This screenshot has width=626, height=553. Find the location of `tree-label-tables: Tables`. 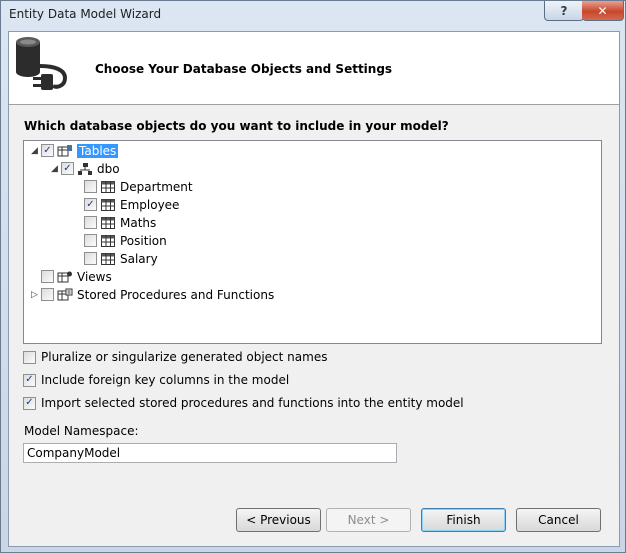

tree-label-tables: Tables is located at coordinates (98, 150).